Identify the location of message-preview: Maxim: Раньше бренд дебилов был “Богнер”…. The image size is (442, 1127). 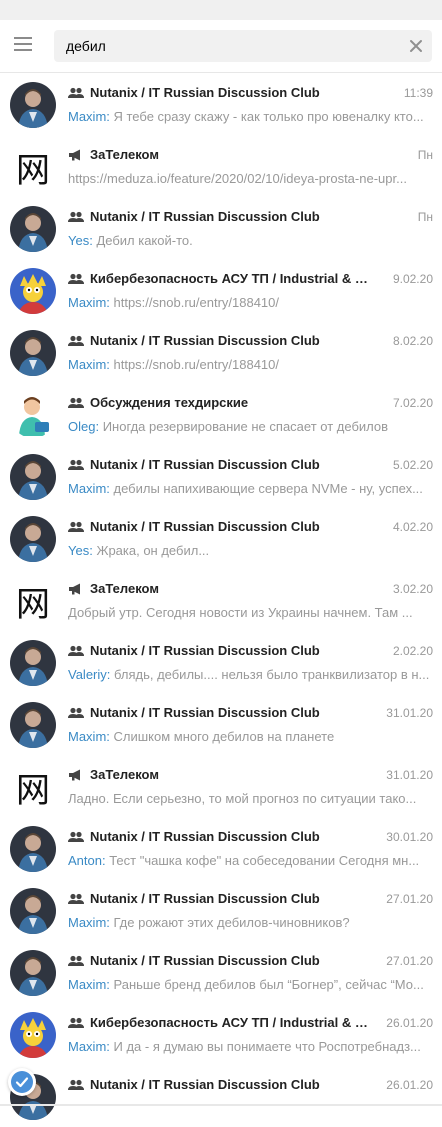
(250, 984).